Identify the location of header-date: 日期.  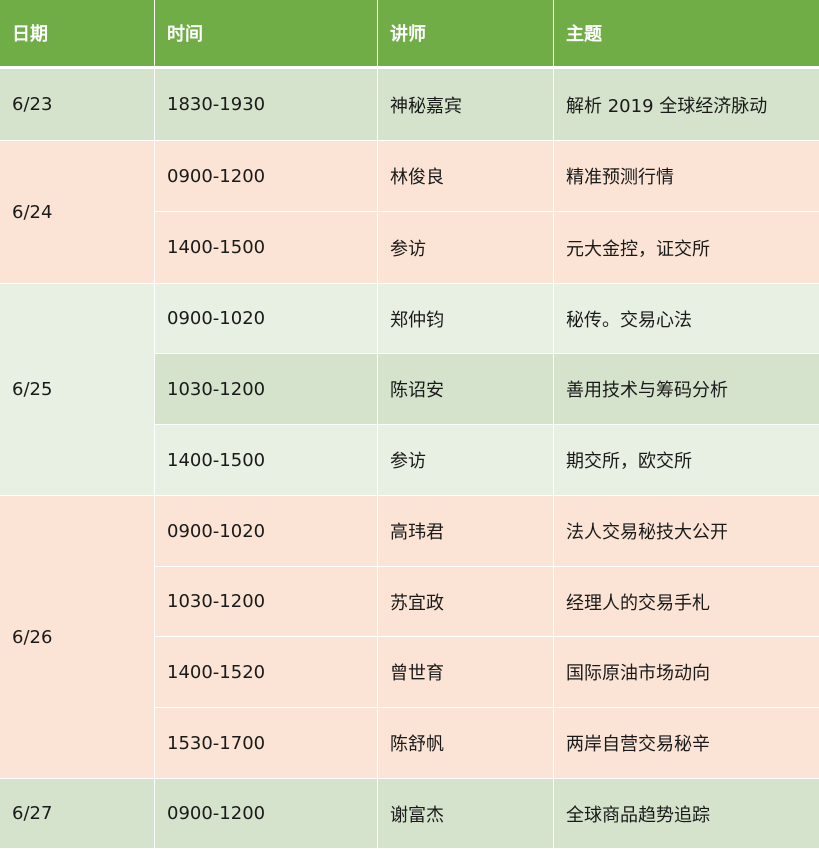
(77, 34).